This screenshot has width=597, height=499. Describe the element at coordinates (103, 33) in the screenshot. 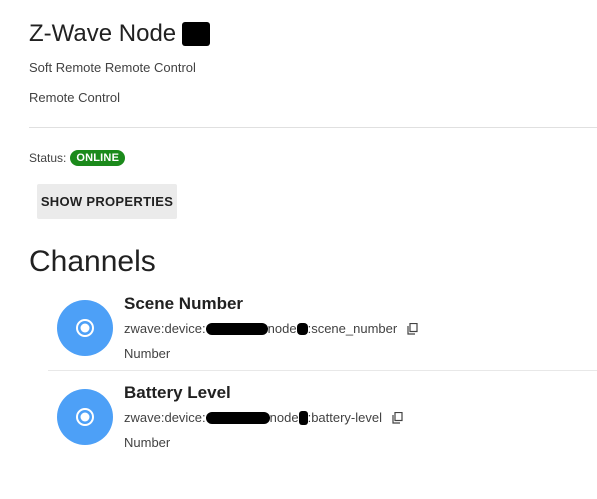

I see `thing-title-text: Z-Wave Node` at that location.